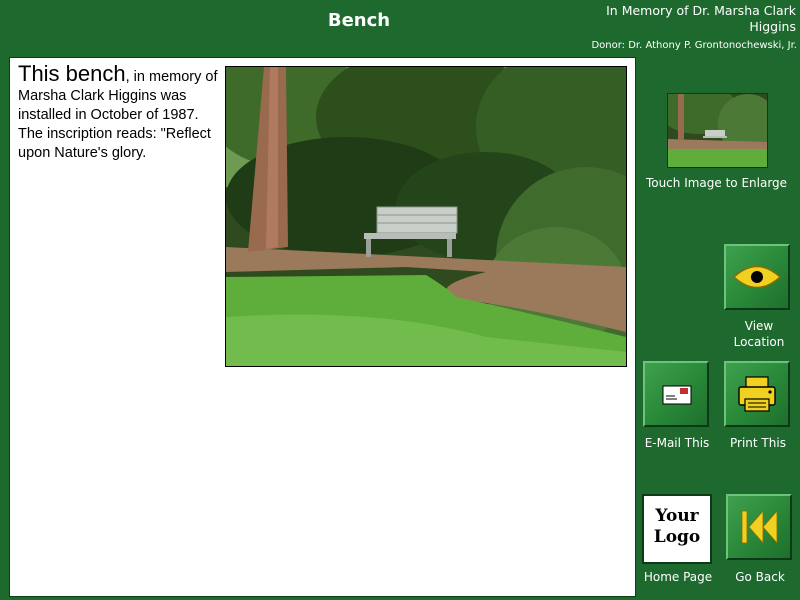  What do you see at coordinates (758, 443) in the screenshot?
I see `print-label: Print This` at bounding box center [758, 443].